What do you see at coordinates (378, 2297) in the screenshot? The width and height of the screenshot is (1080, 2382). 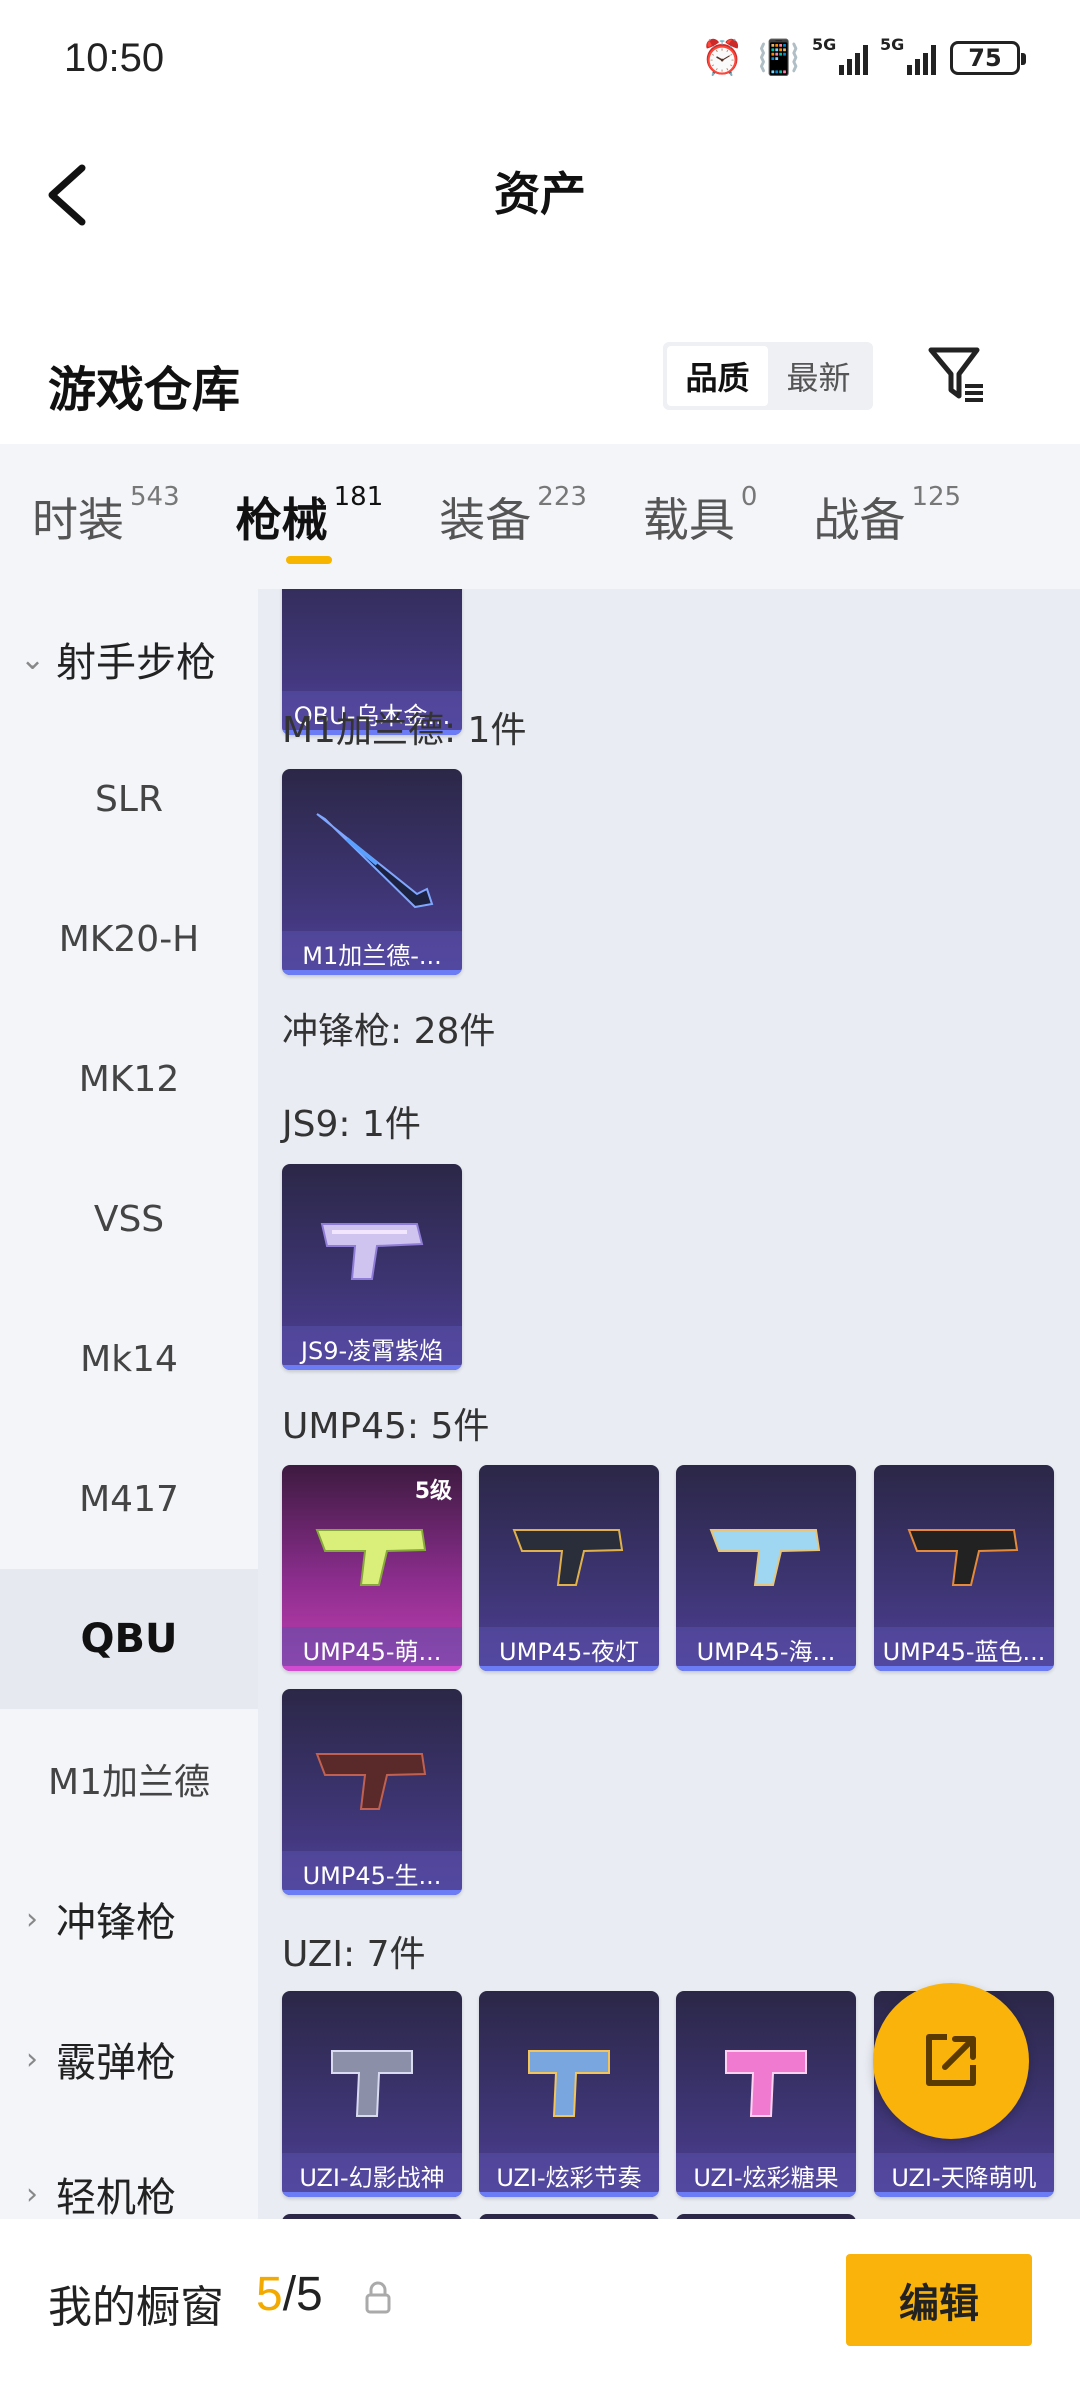 I see `lock-icon` at bounding box center [378, 2297].